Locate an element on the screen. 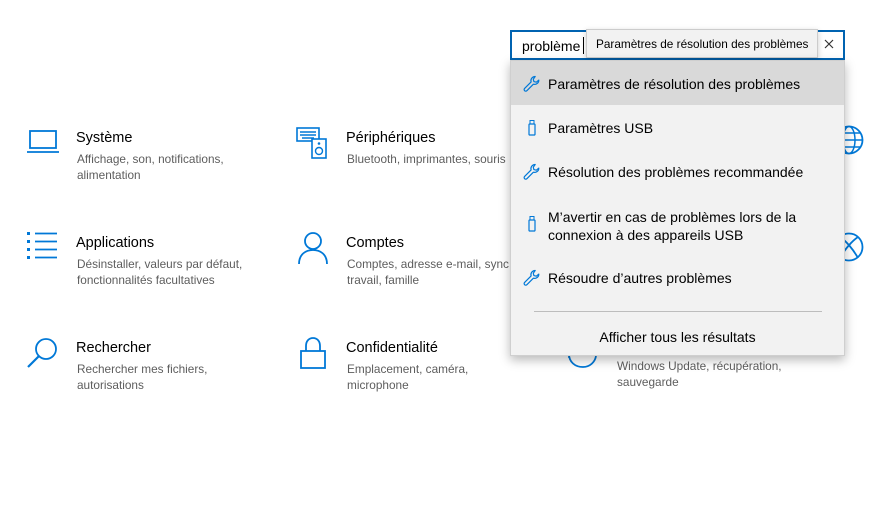 This screenshot has height=514, width=884. tile-description: Windows Update, récupération, sauvegarde is located at coordinates (699, 374).